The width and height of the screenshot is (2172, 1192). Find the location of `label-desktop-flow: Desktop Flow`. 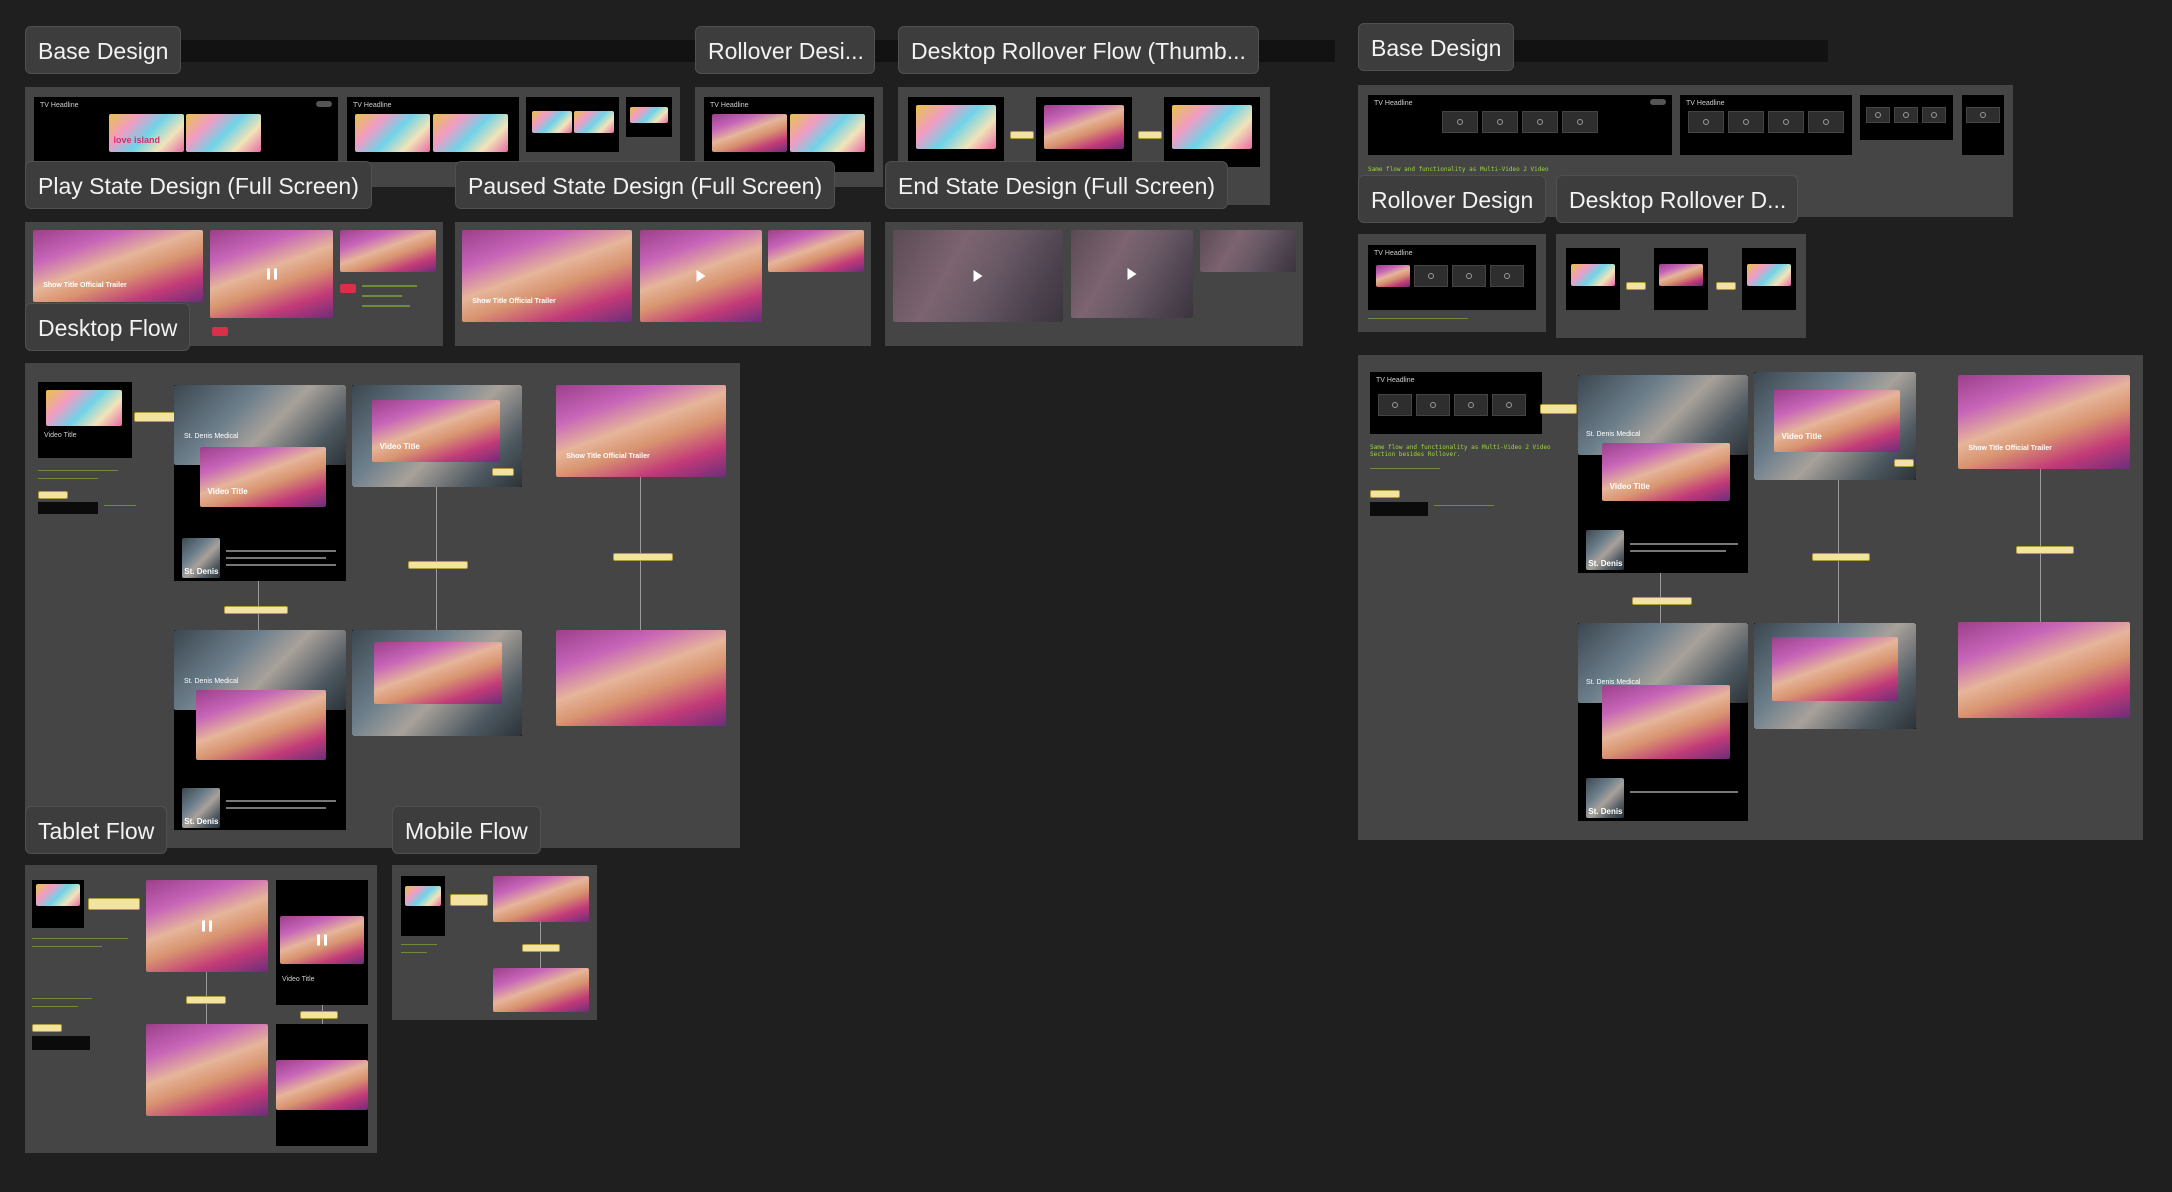

label-desktop-flow: Desktop Flow is located at coordinates (108, 327).